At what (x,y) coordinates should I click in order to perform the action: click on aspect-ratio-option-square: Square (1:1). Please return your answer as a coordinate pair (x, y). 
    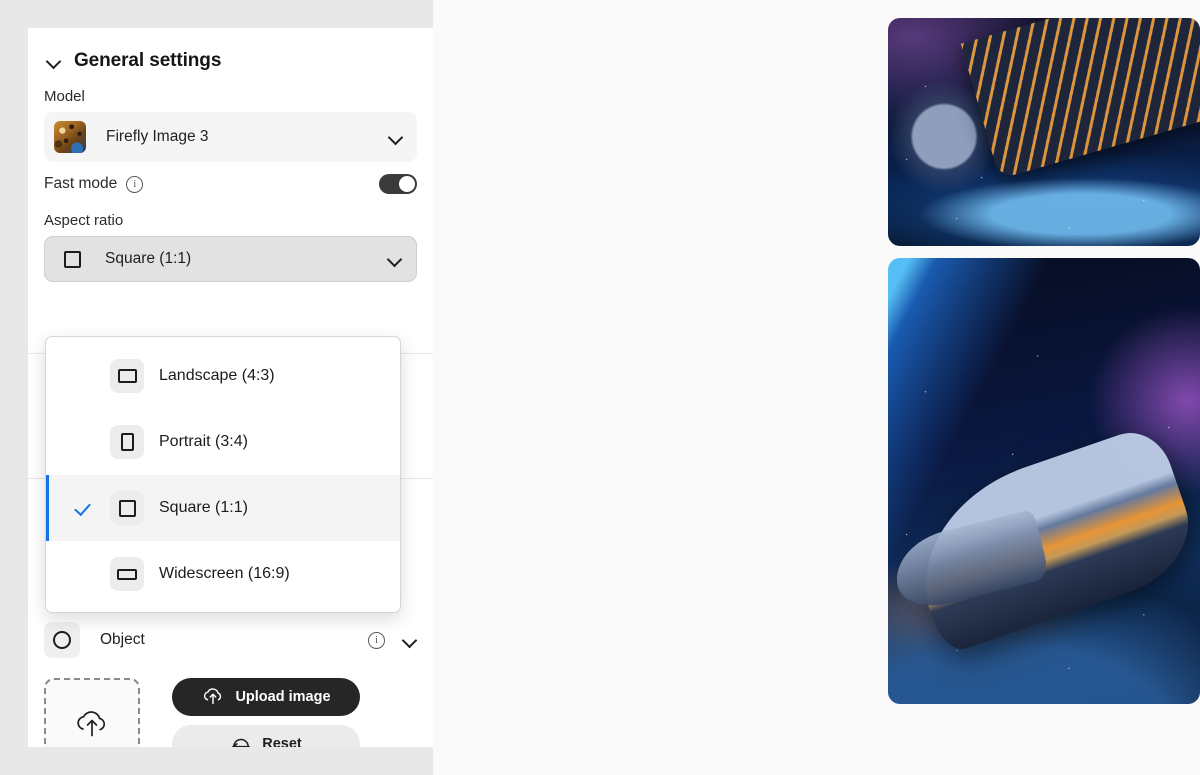
    Looking at the image, I should click on (223, 508).